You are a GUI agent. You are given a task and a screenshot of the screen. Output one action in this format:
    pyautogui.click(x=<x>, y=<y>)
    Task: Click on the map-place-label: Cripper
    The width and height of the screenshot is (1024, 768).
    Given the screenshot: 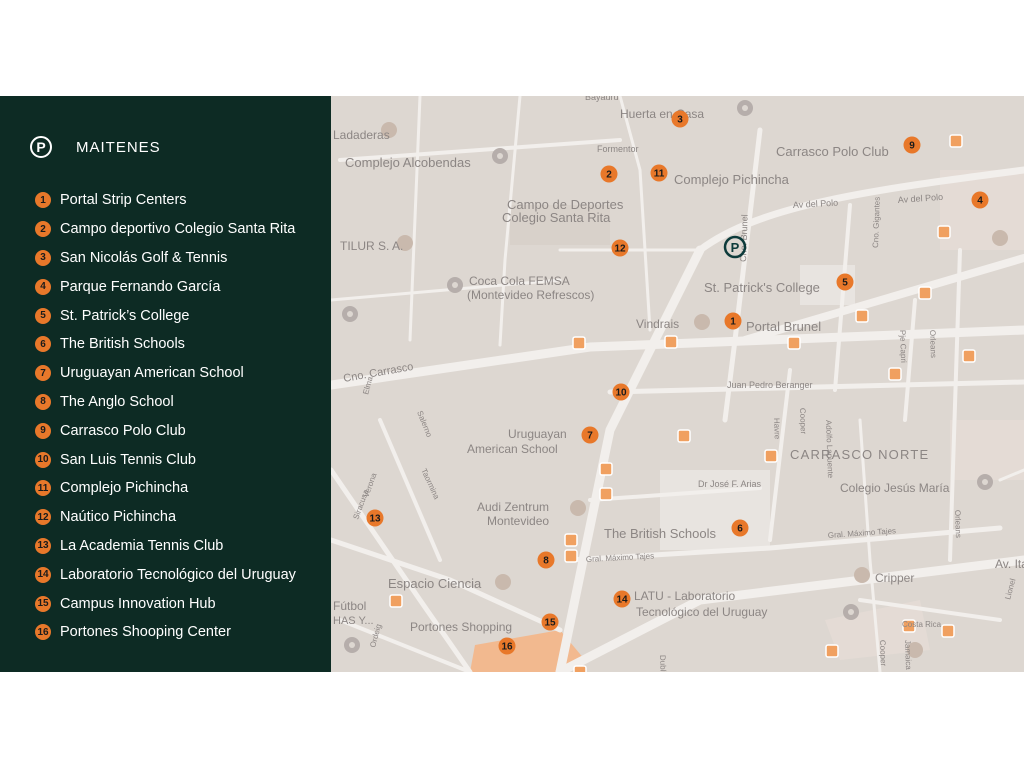 What is the action you would take?
    pyautogui.click(x=894, y=578)
    